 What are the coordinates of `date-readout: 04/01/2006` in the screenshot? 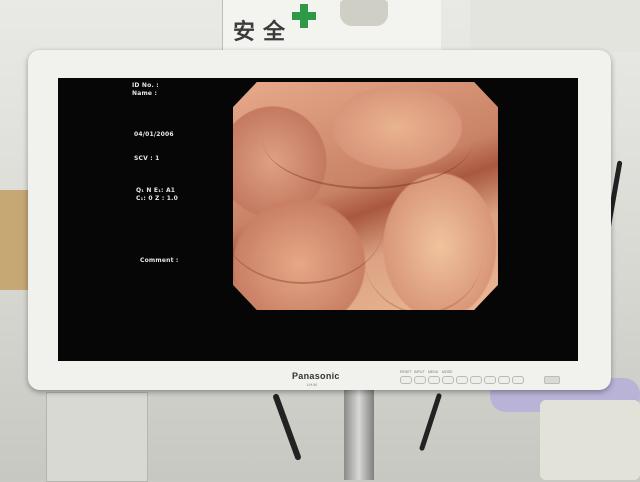 It's located at (154, 134).